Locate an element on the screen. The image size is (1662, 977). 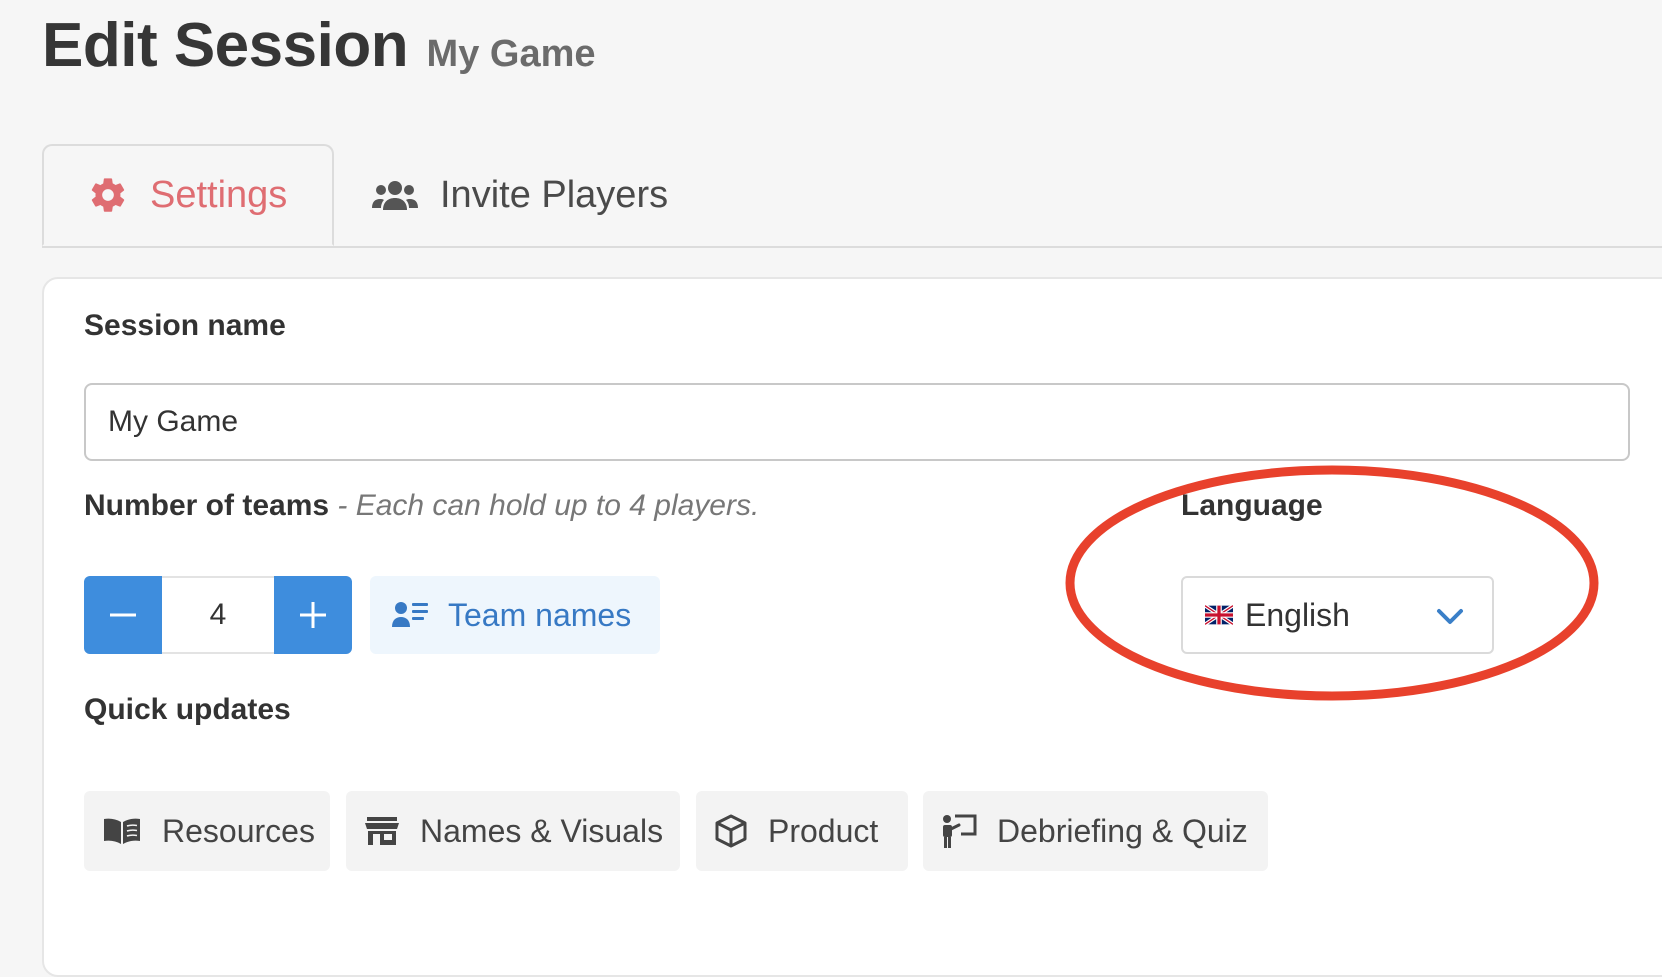
users-icon is located at coordinates (395, 195).